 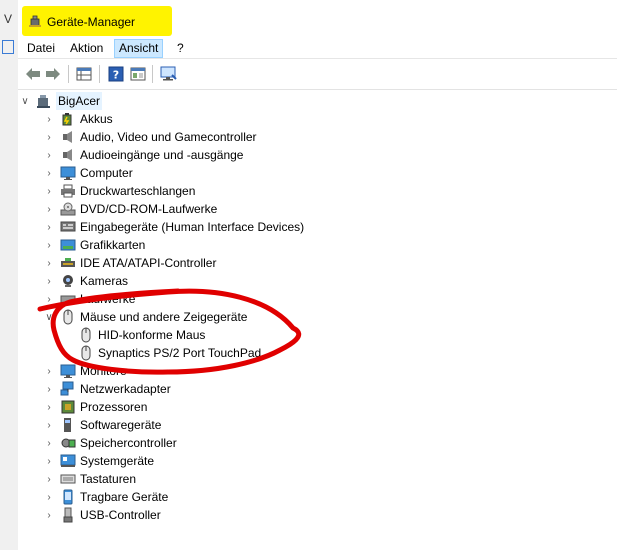 I want to click on tree-category: › Akkus, so click(x=78, y=119).